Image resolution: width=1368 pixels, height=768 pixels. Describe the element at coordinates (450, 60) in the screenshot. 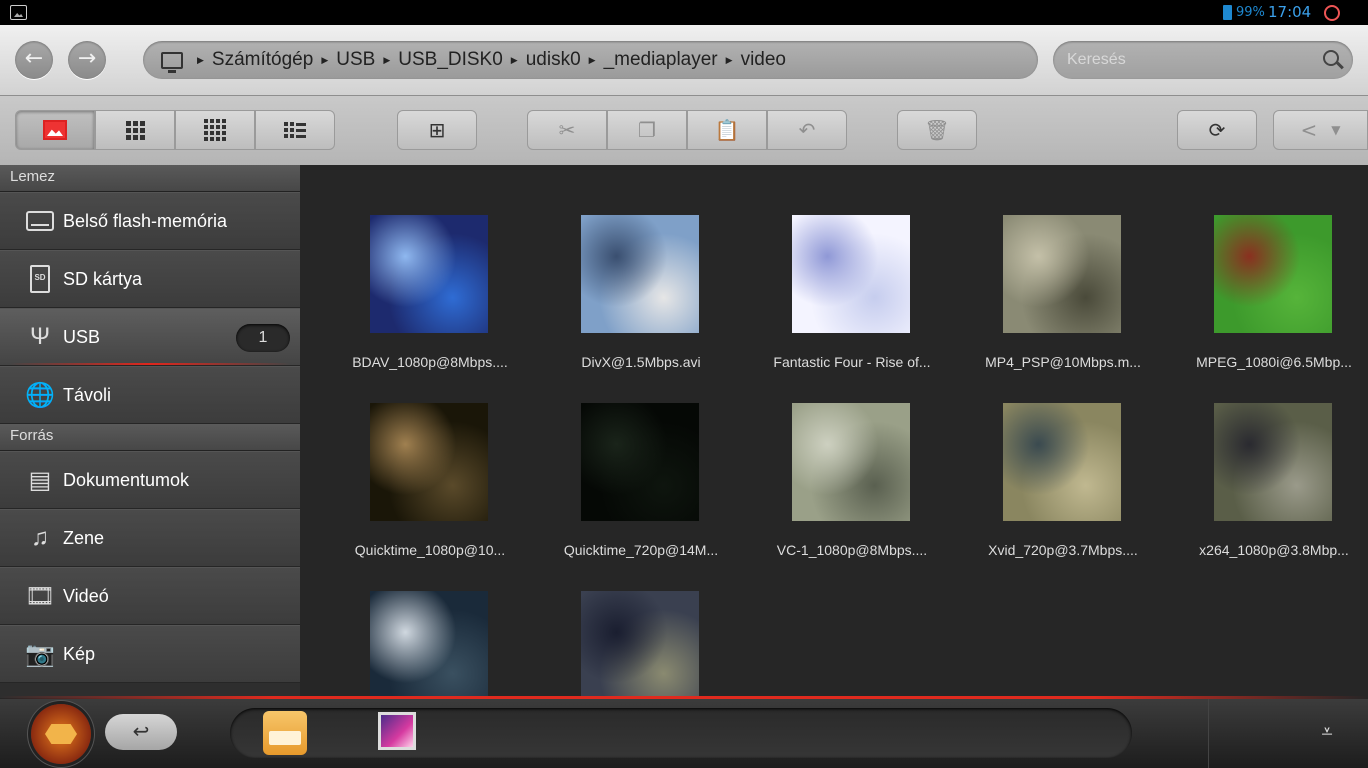

I see `breadcrumb-item: USB_DISK0` at that location.